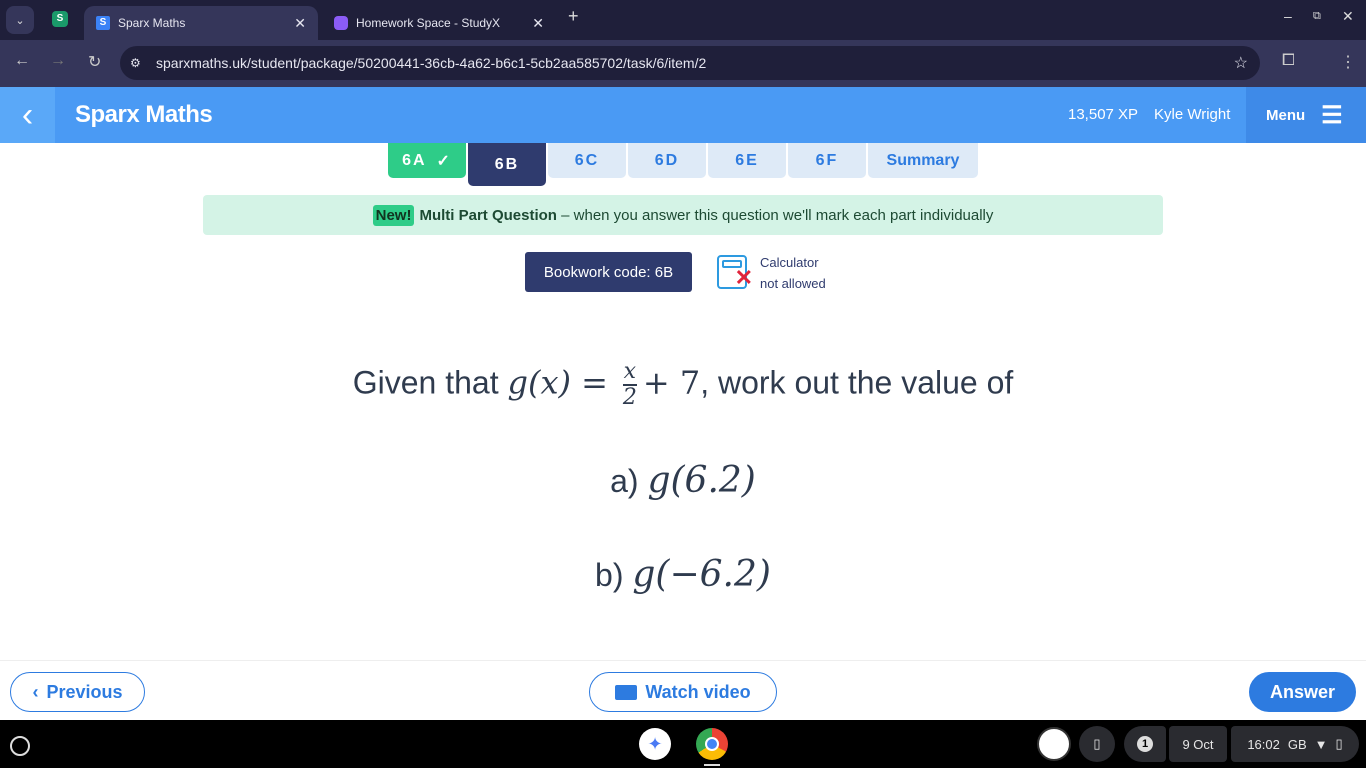 The image size is (1366, 768). What do you see at coordinates (629, 372) in the screenshot?
I see `numerator: x` at bounding box center [629, 372].